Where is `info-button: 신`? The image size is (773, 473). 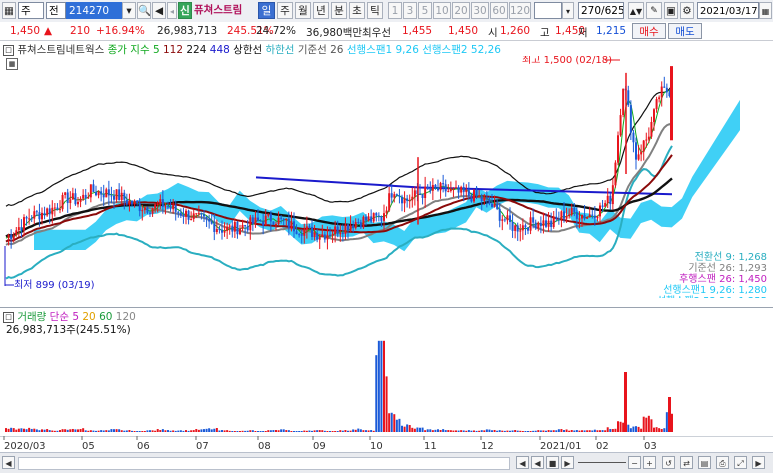
info-button: 신 is located at coordinates (185, 10).